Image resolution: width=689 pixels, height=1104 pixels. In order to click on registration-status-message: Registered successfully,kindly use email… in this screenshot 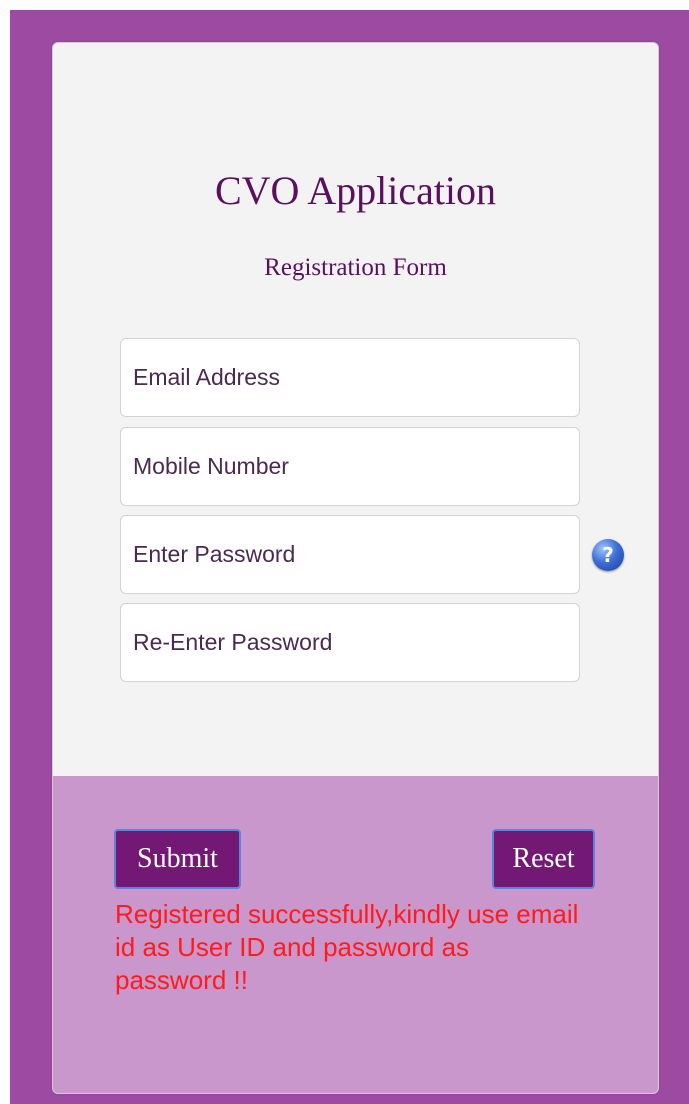, I will do `click(347, 947)`.